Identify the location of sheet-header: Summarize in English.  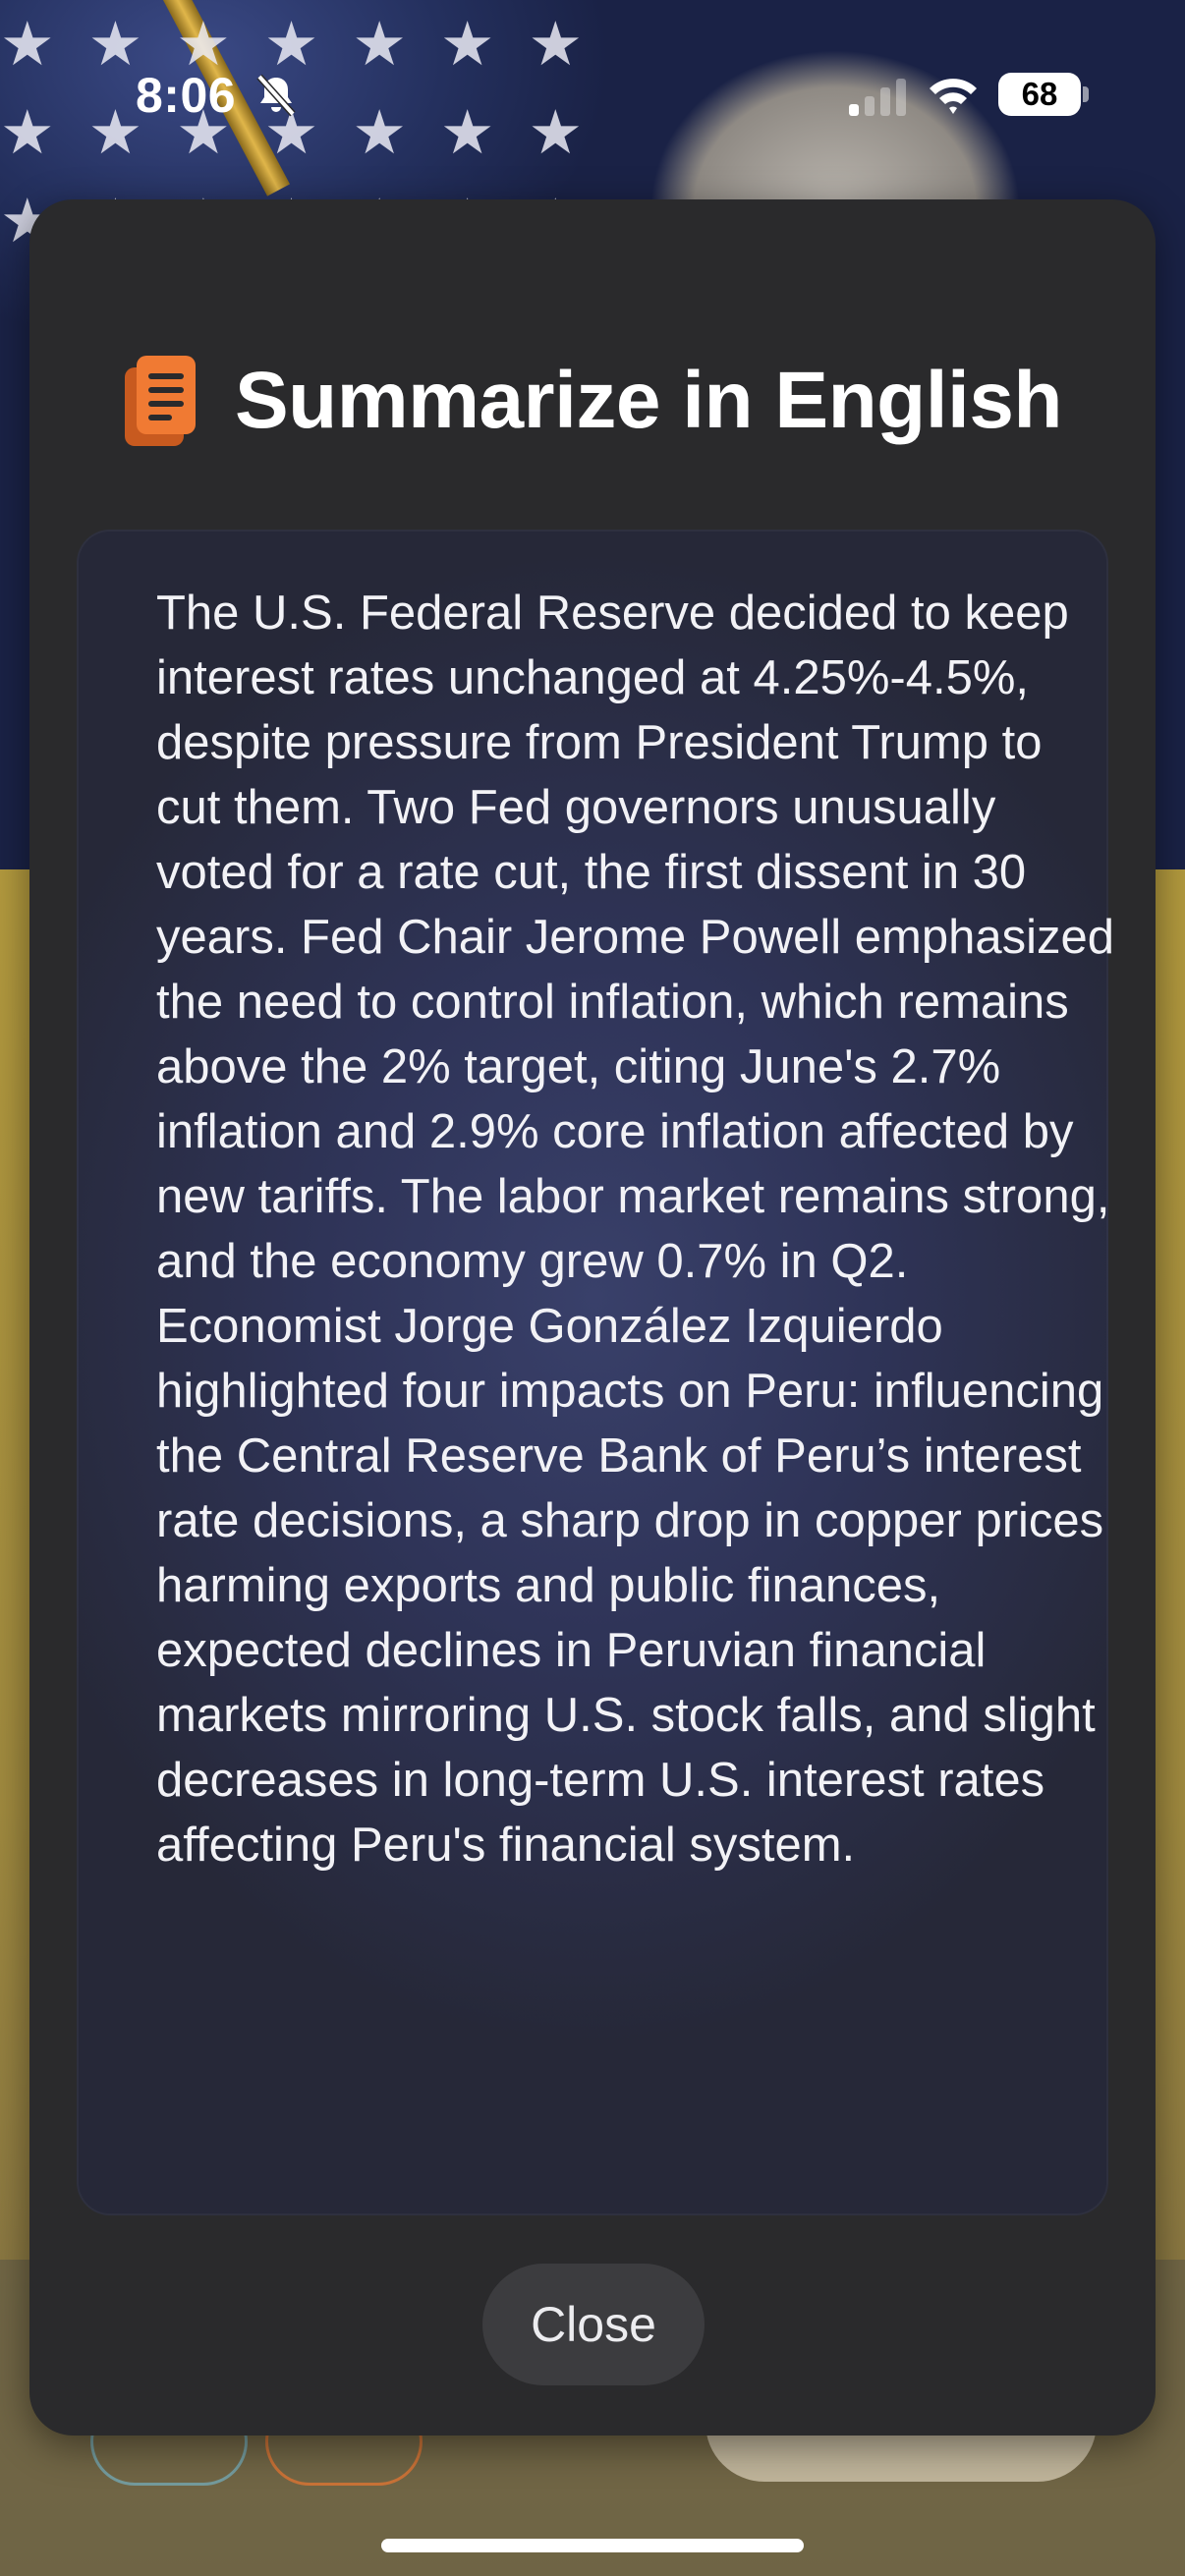
(592, 401).